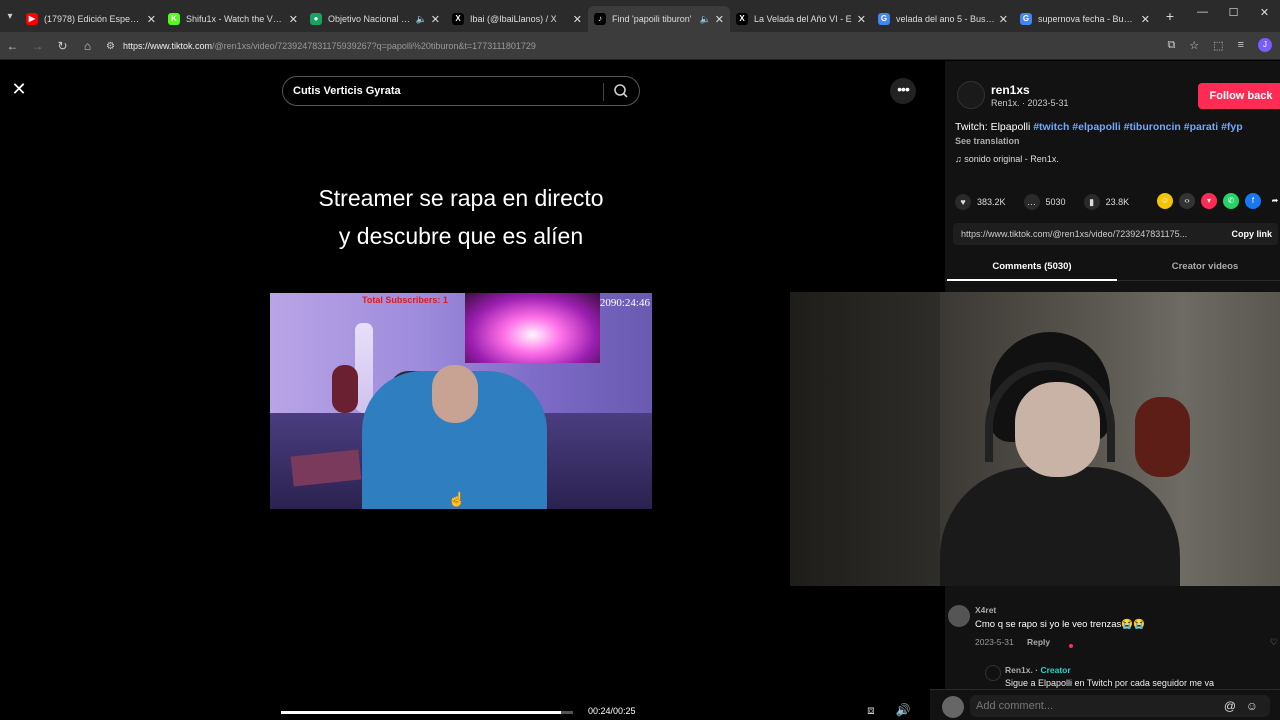  I want to click on back-icon: ←, so click(12, 46).